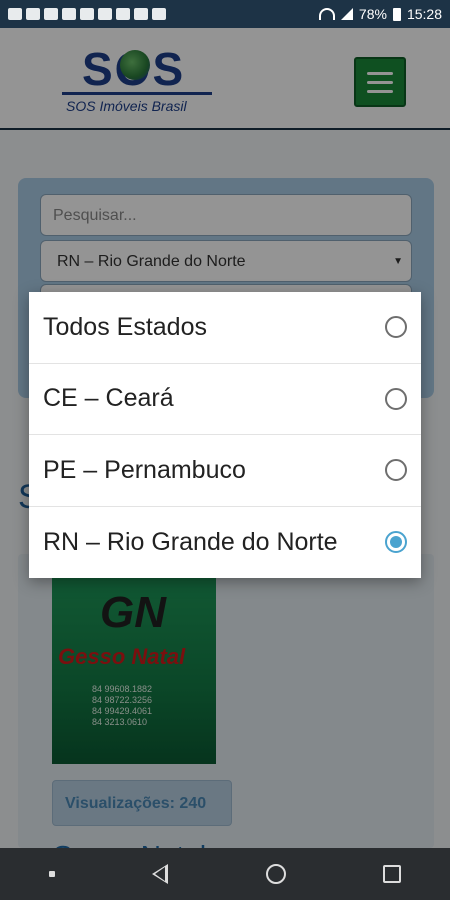  I want to click on status-bar: 78% 15:28, so click(225, 14).